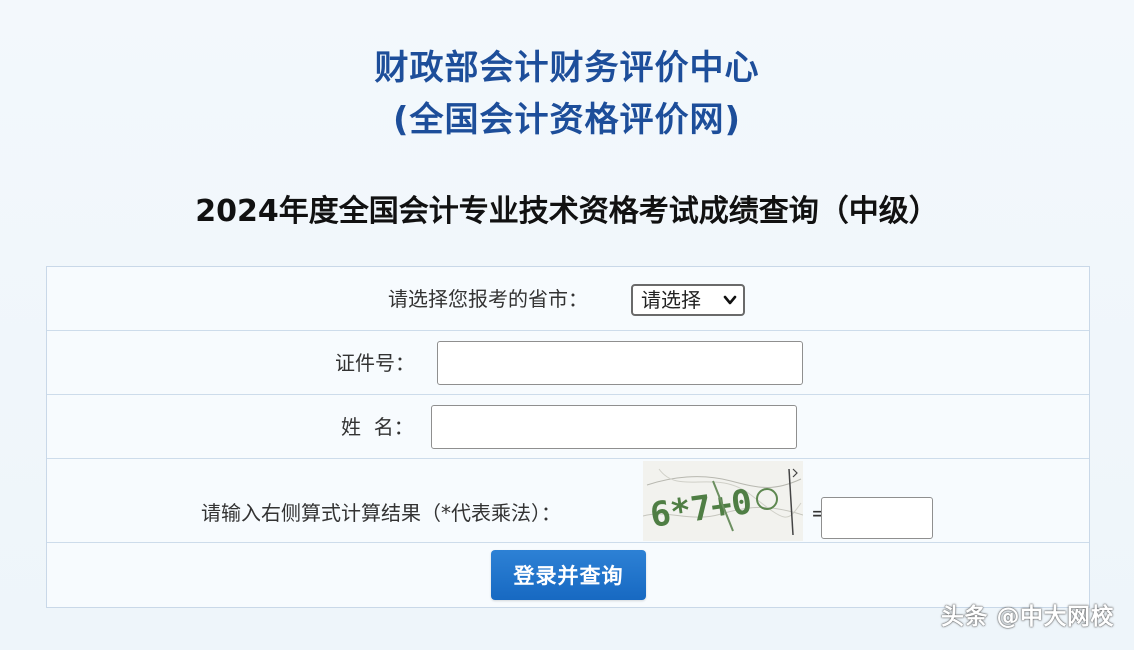  What do you see at coordinates (568, 501) in the screenshot?
I see `captcha-row: 请输入右侧算式计算结果（*代表乘法）： 6*7+0 =` at bounding box center [568, 501].